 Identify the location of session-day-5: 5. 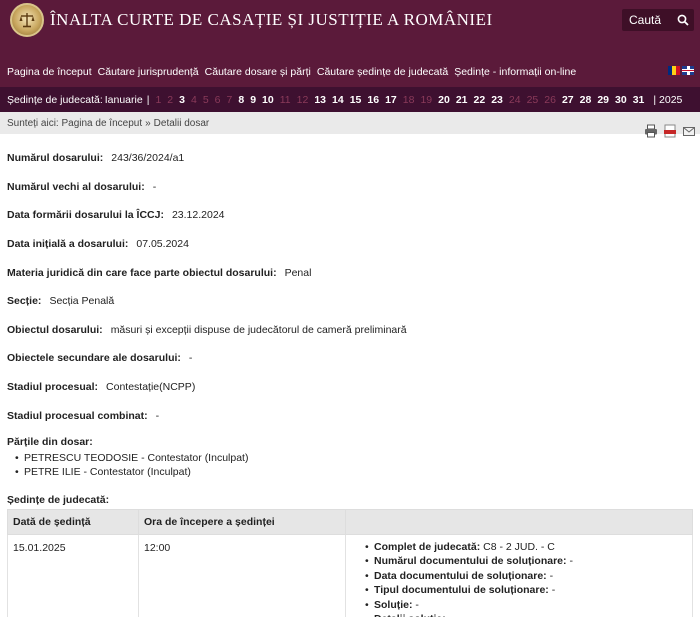
(205, 99).